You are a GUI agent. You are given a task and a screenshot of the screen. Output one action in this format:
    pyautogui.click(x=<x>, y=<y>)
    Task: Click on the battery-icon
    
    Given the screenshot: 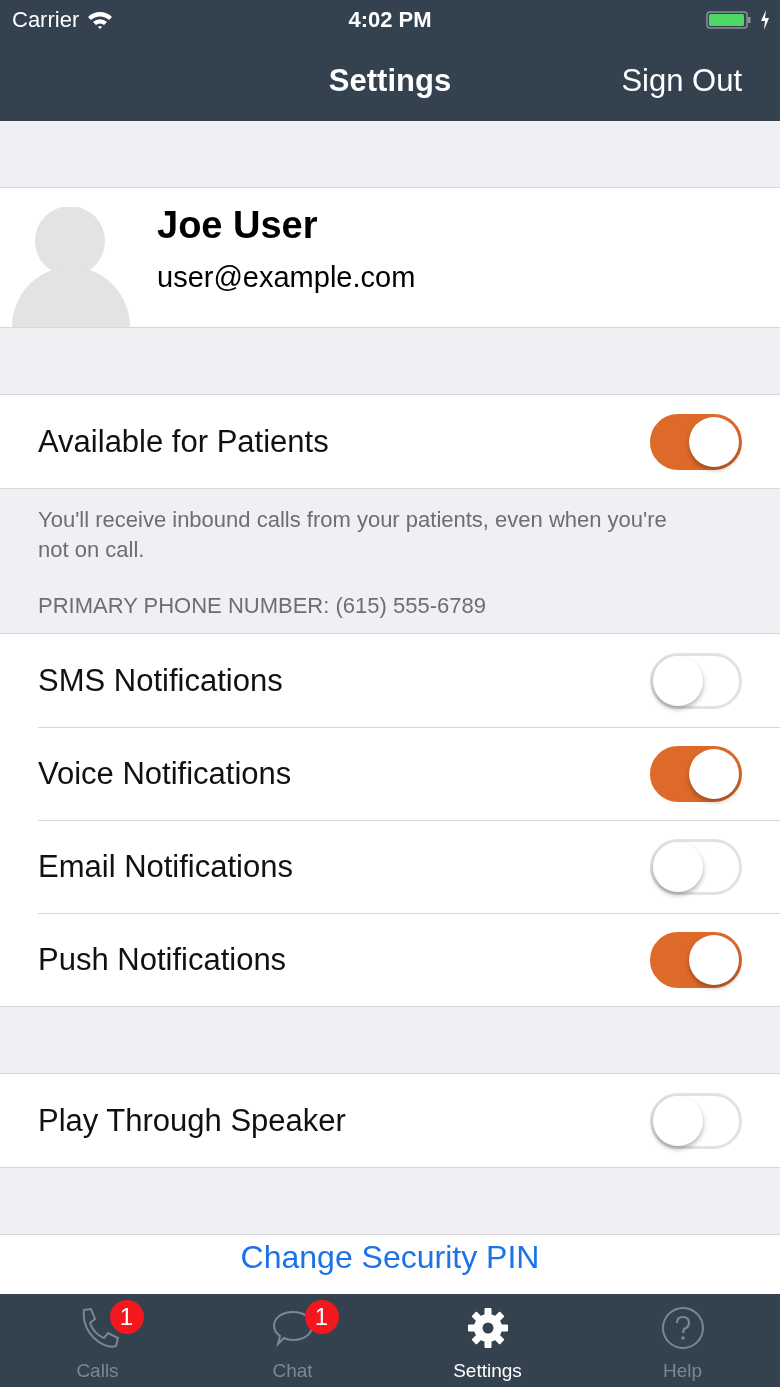 What is the action you would take?
    pyautogui.click(x=729, y=20)
    